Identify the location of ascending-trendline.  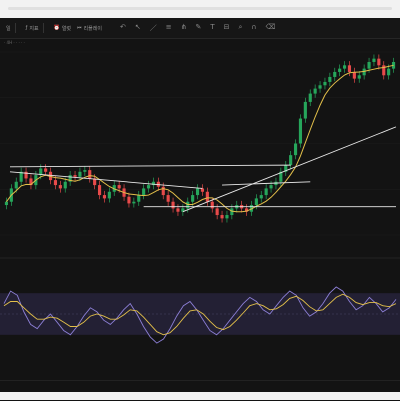
(289, 169).